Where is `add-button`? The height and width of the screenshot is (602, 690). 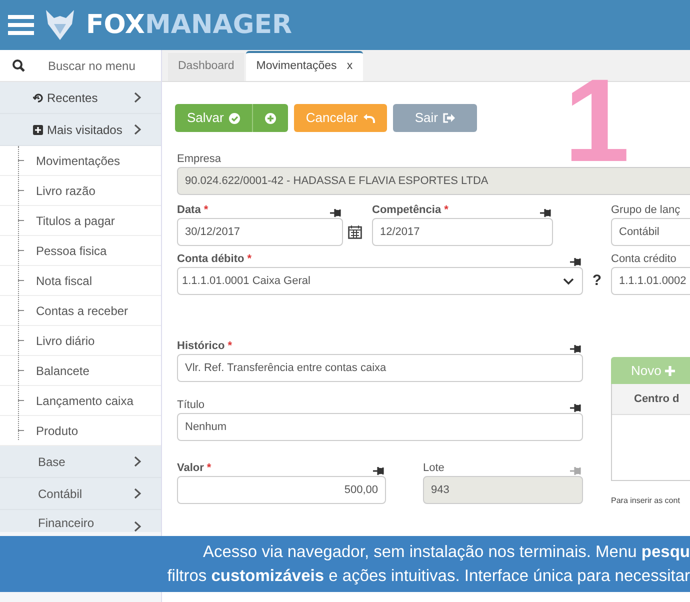
add-button is located at coordinates (270, 118).